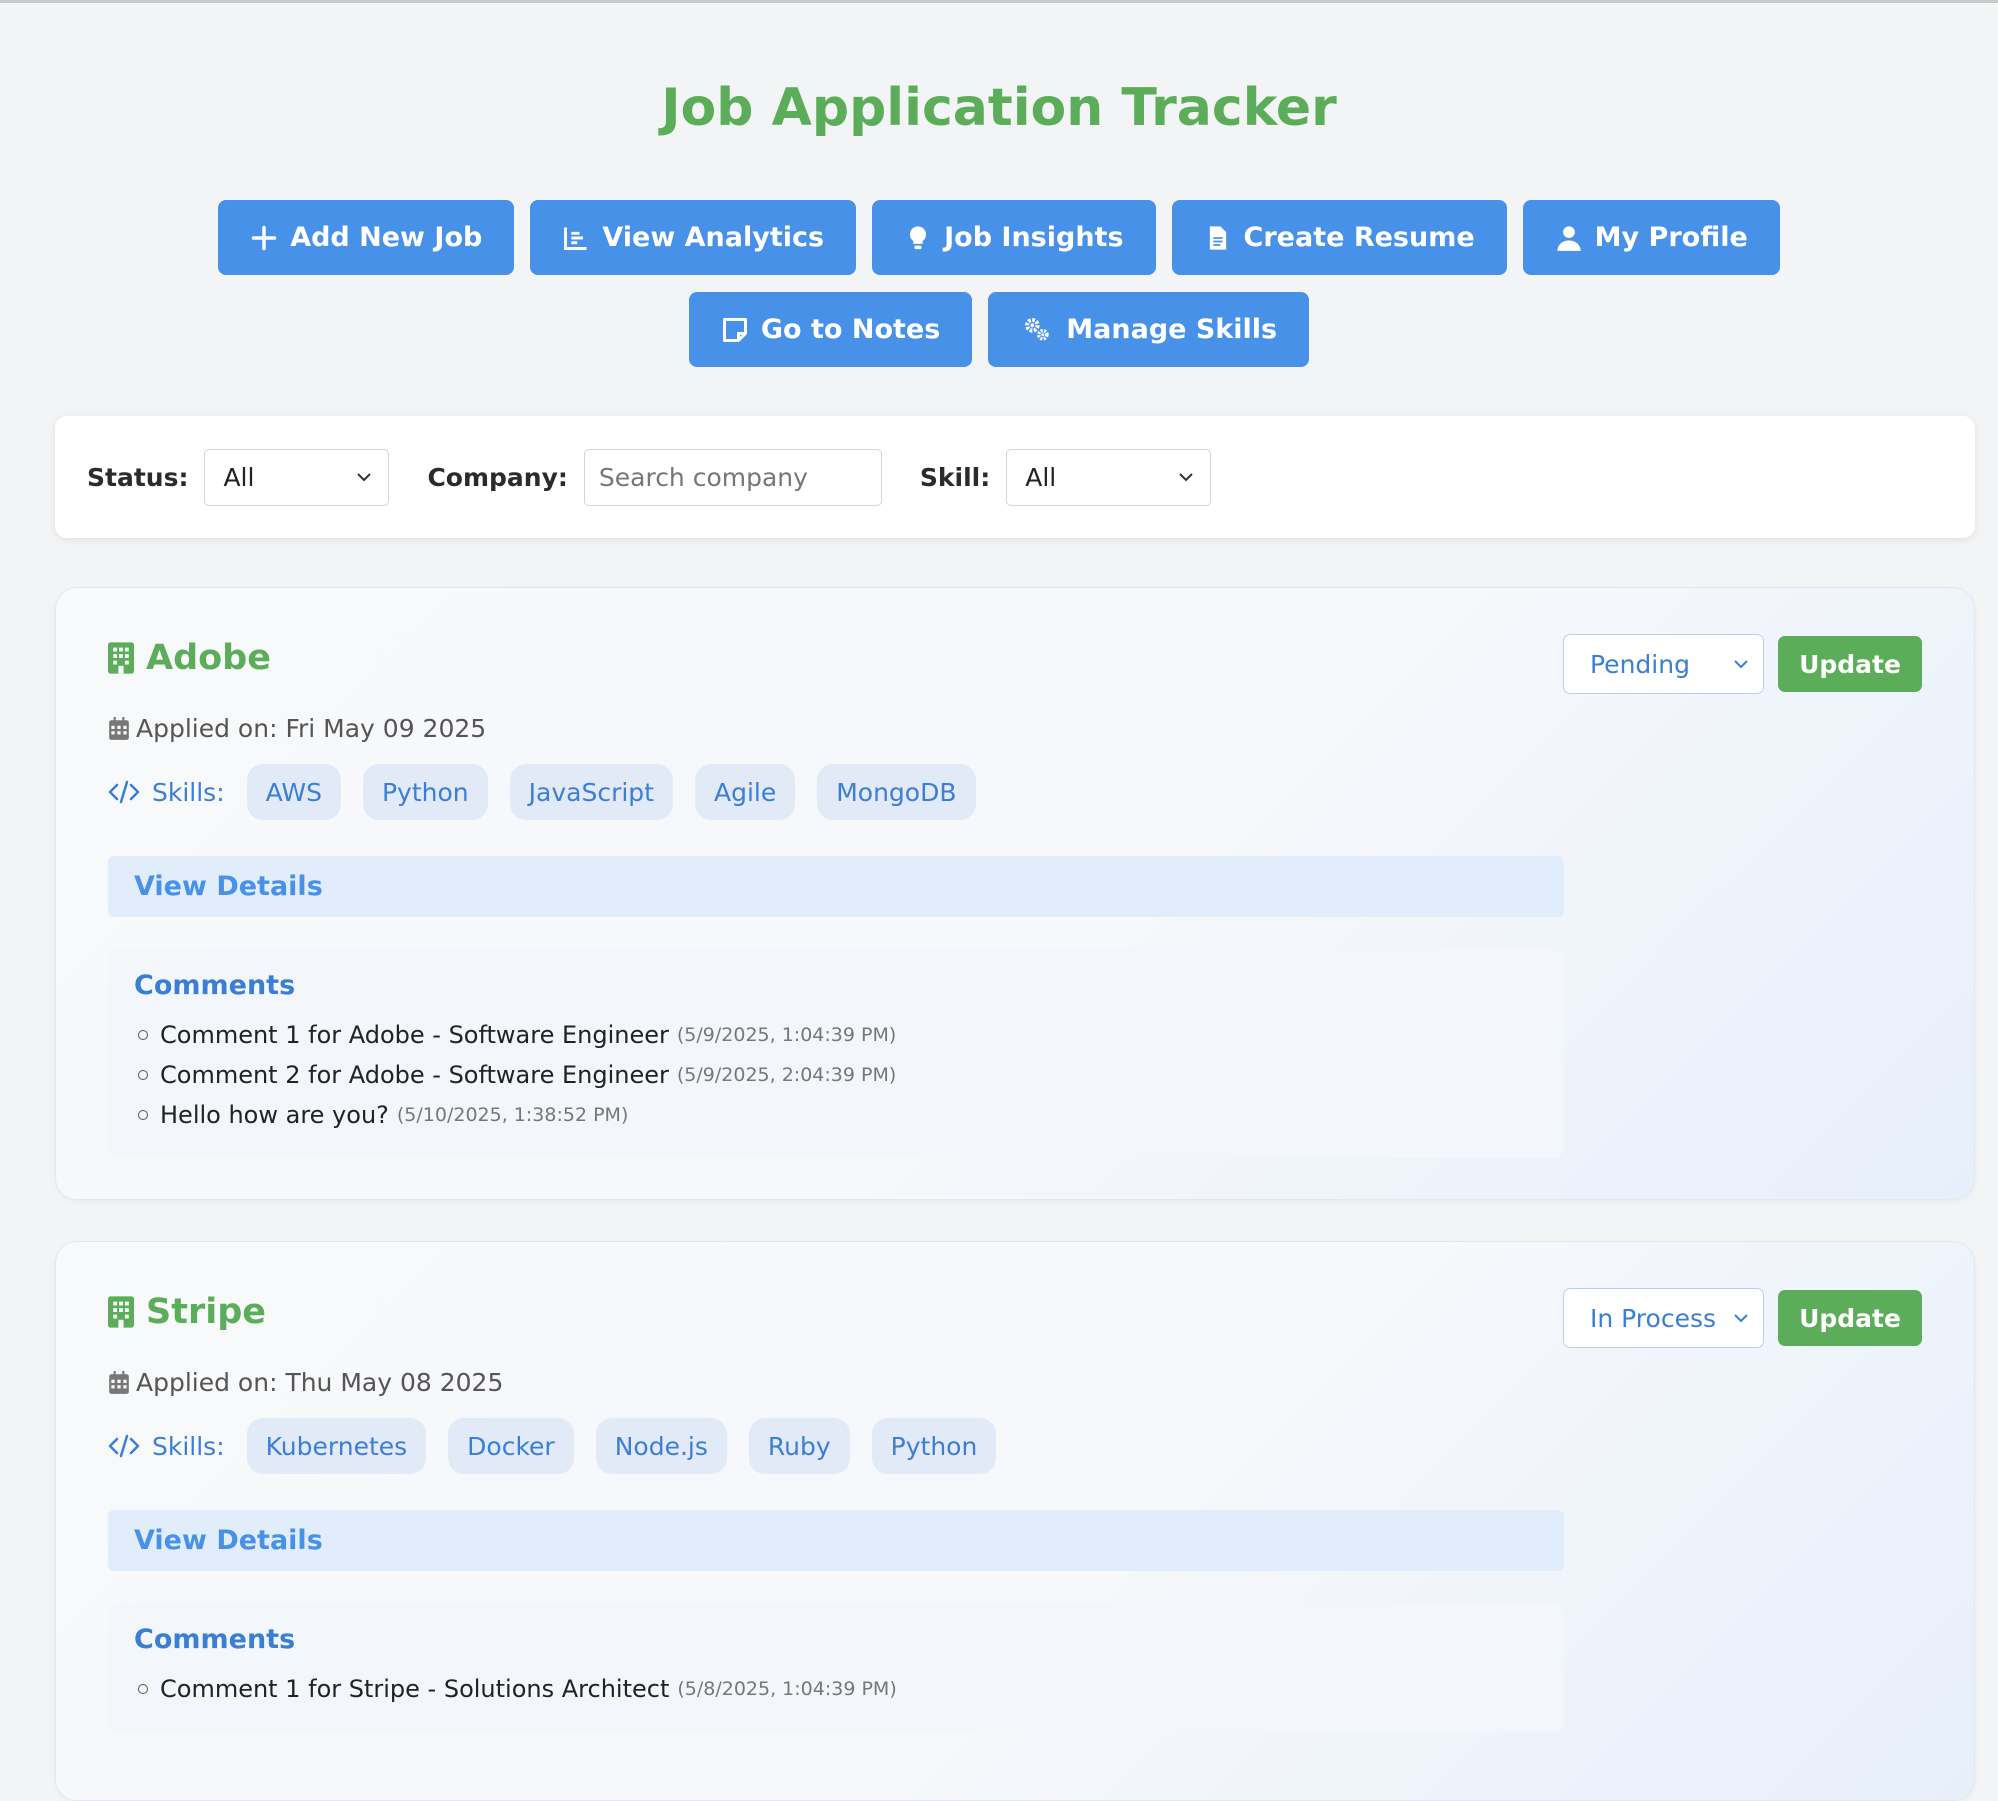 The image size is (1998, 1801). What do you see at coordinates (208, 658) in the screenshot?
I see `company-name-text: Adobe` at bounding box center [208, 658].